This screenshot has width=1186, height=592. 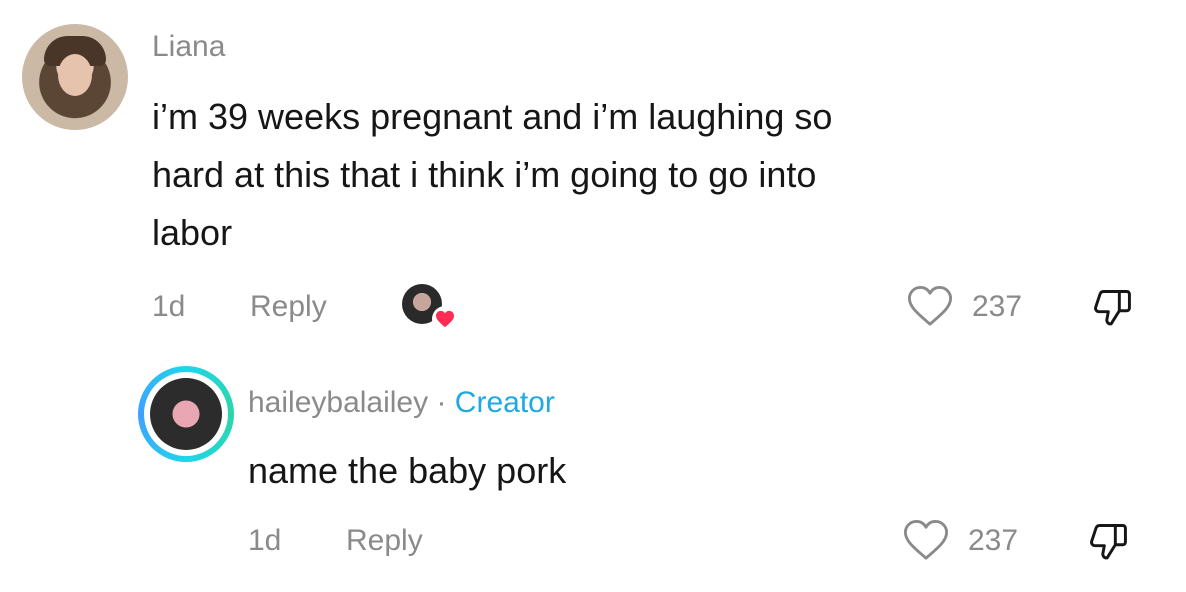 I want to click on comment-text-line: labor, so click(x=192, y=232).